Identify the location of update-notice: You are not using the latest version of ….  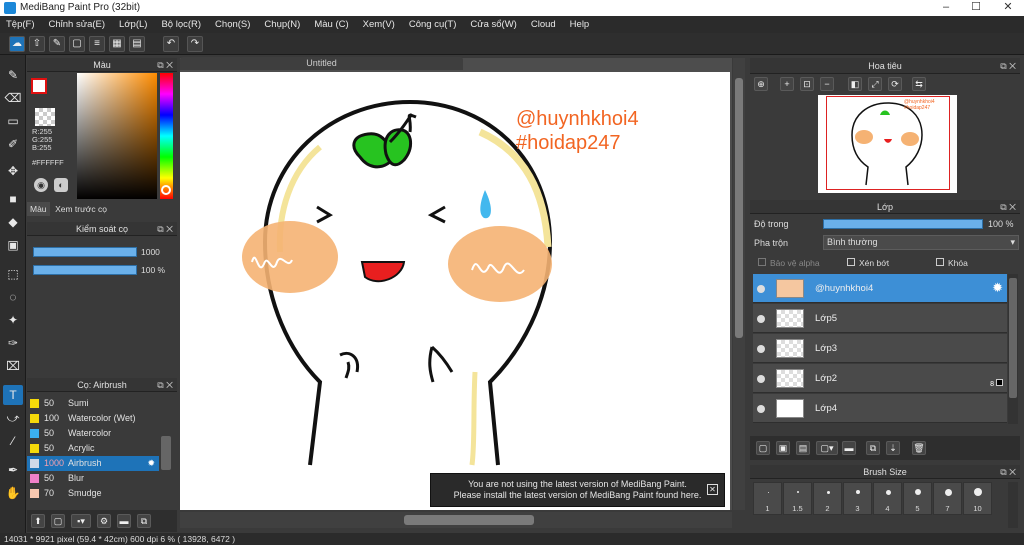
(577, 490).